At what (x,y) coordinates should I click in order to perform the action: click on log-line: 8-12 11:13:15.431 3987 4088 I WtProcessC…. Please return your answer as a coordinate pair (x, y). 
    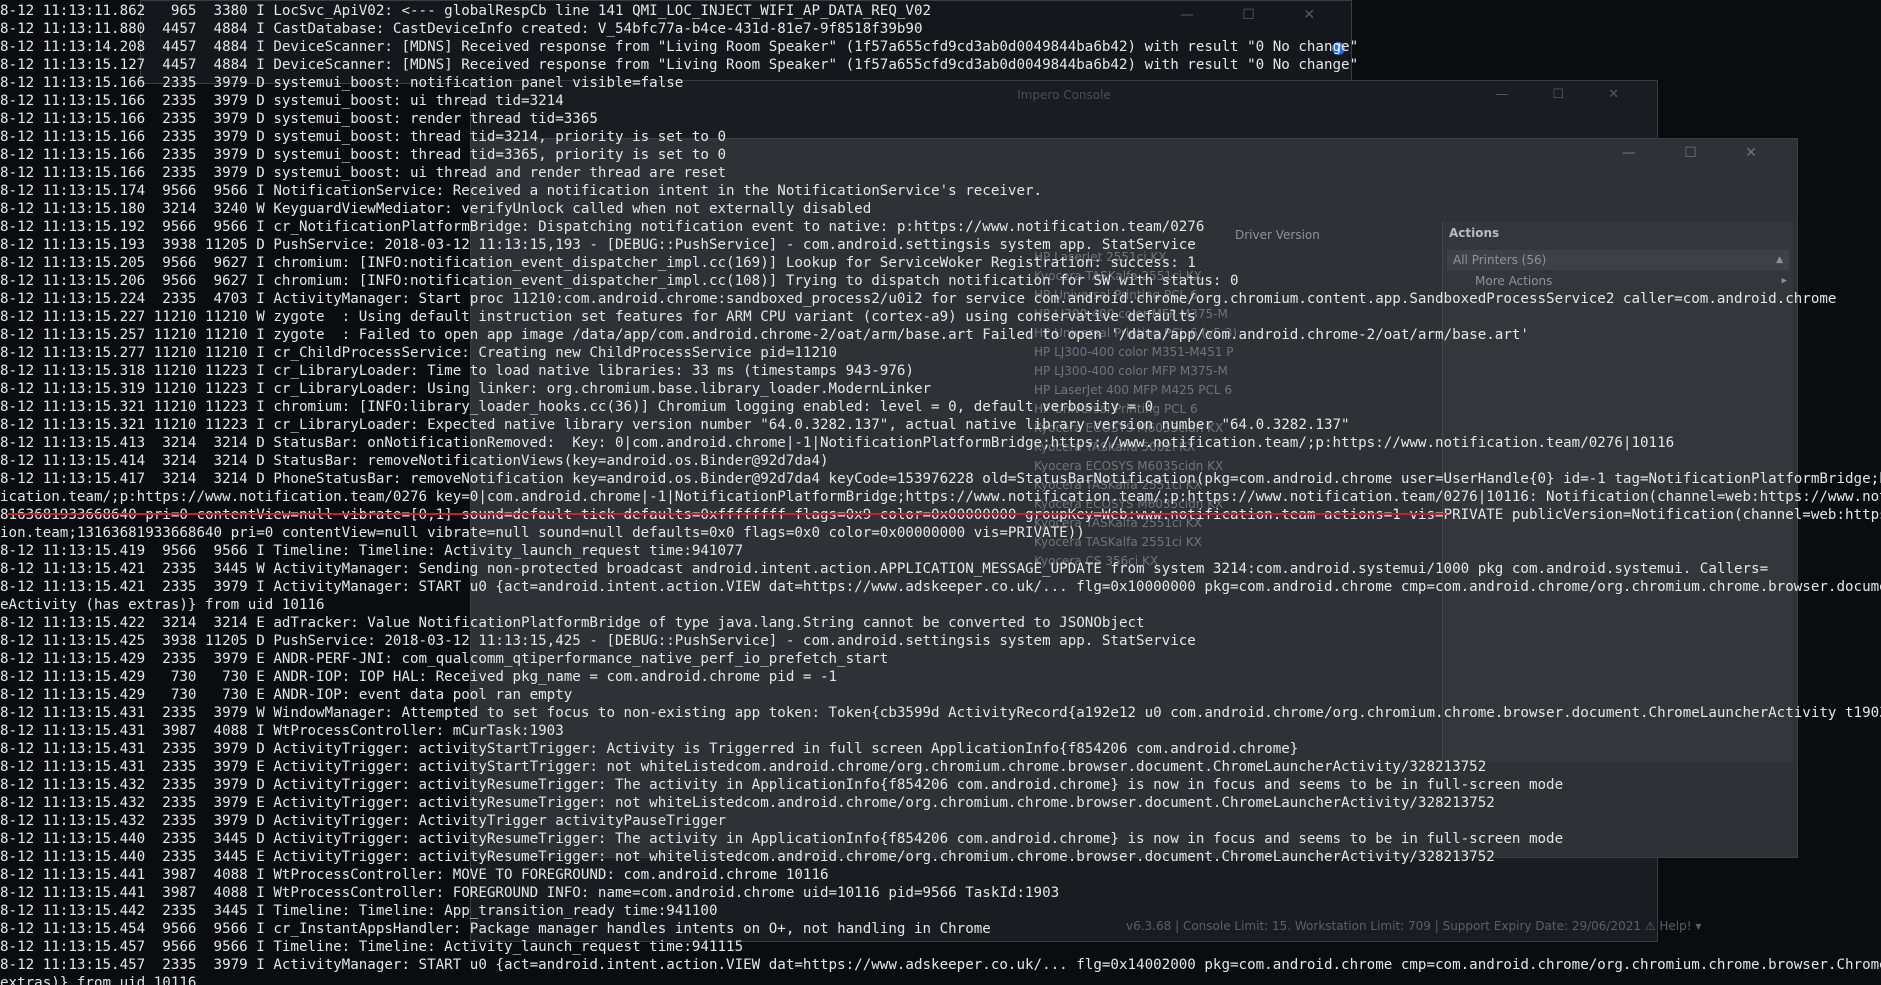
    Looking at the image, I should click on (282, 731).